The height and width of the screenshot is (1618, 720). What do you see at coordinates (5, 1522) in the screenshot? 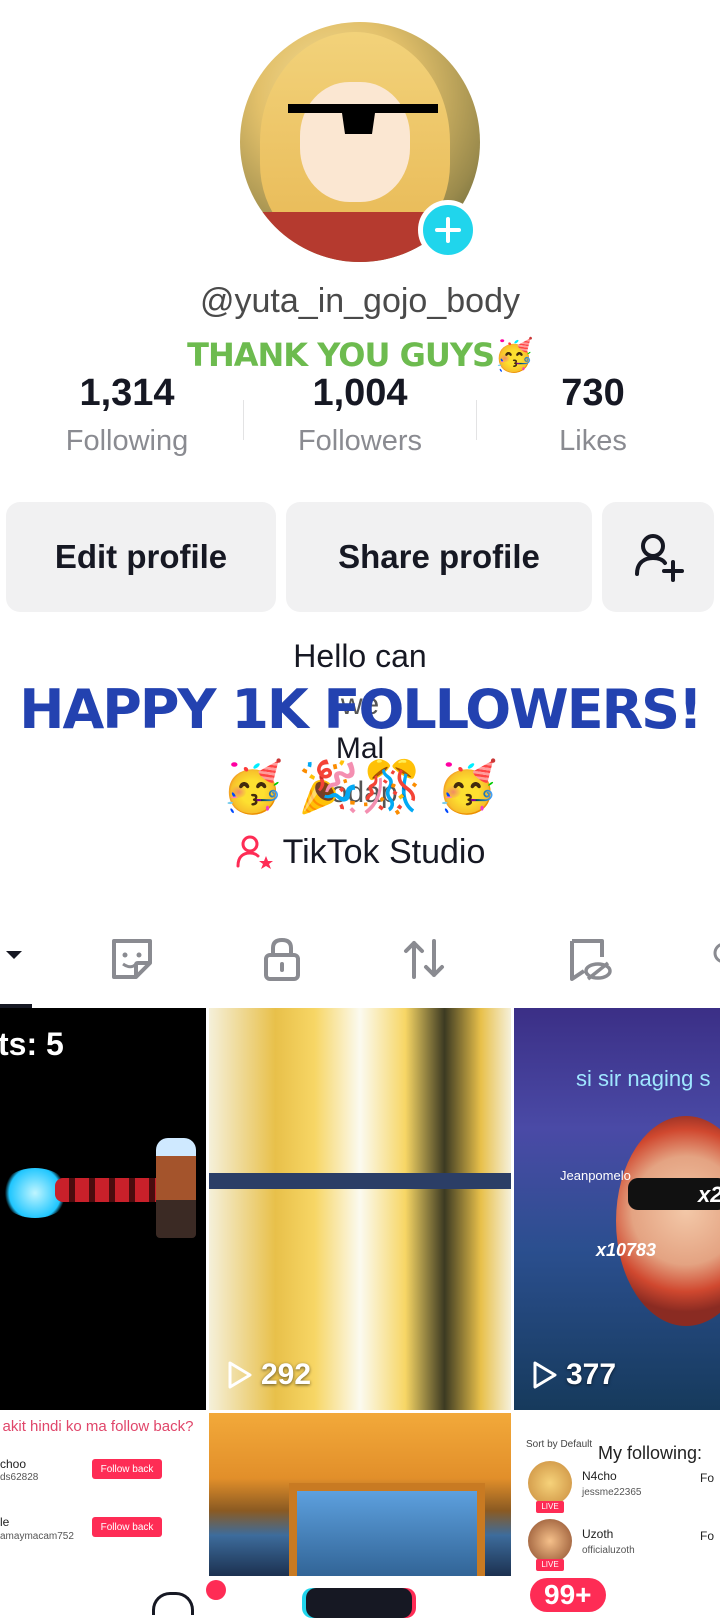
I see `follower-name: le` at bounding box center [5, 1522].